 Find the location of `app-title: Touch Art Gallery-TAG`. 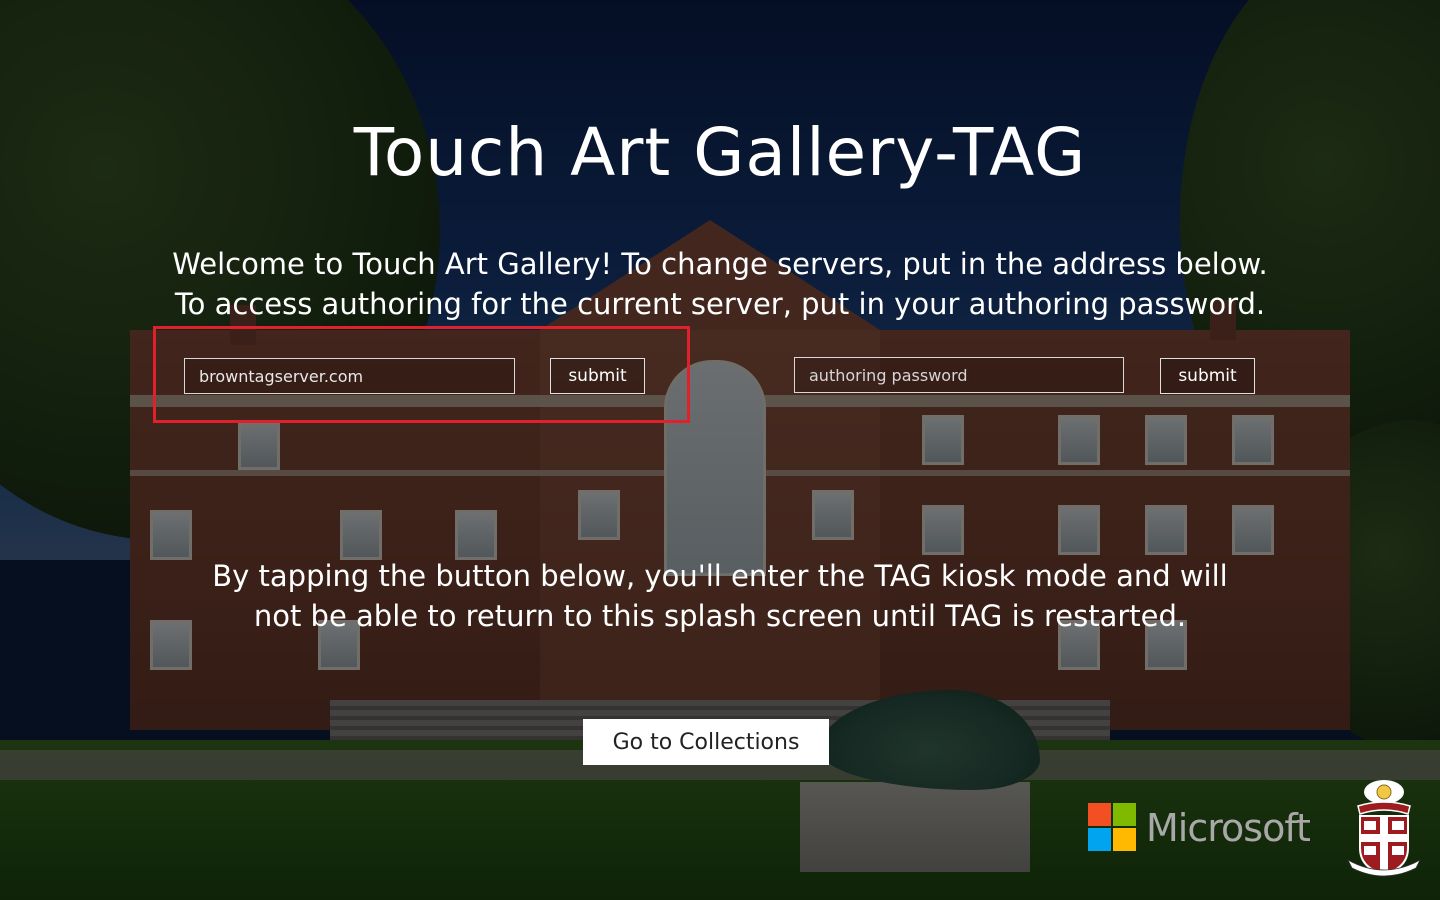

app-title: Touch Art Gallery-TAG is located at coordinates (720, 152).